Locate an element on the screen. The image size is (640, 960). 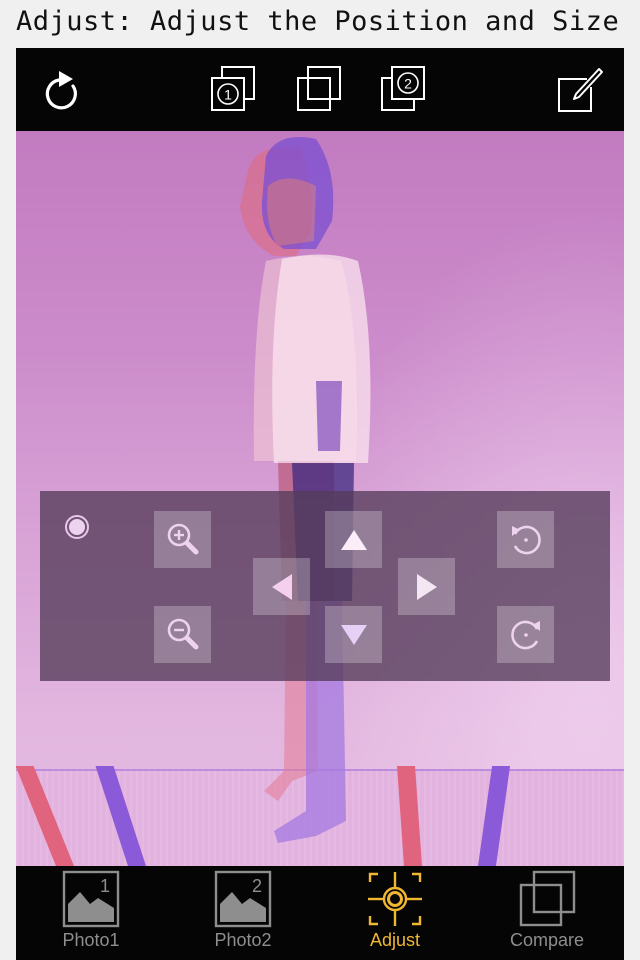
layer-photo1-icon: 1 is located at coordinates (233, 88).